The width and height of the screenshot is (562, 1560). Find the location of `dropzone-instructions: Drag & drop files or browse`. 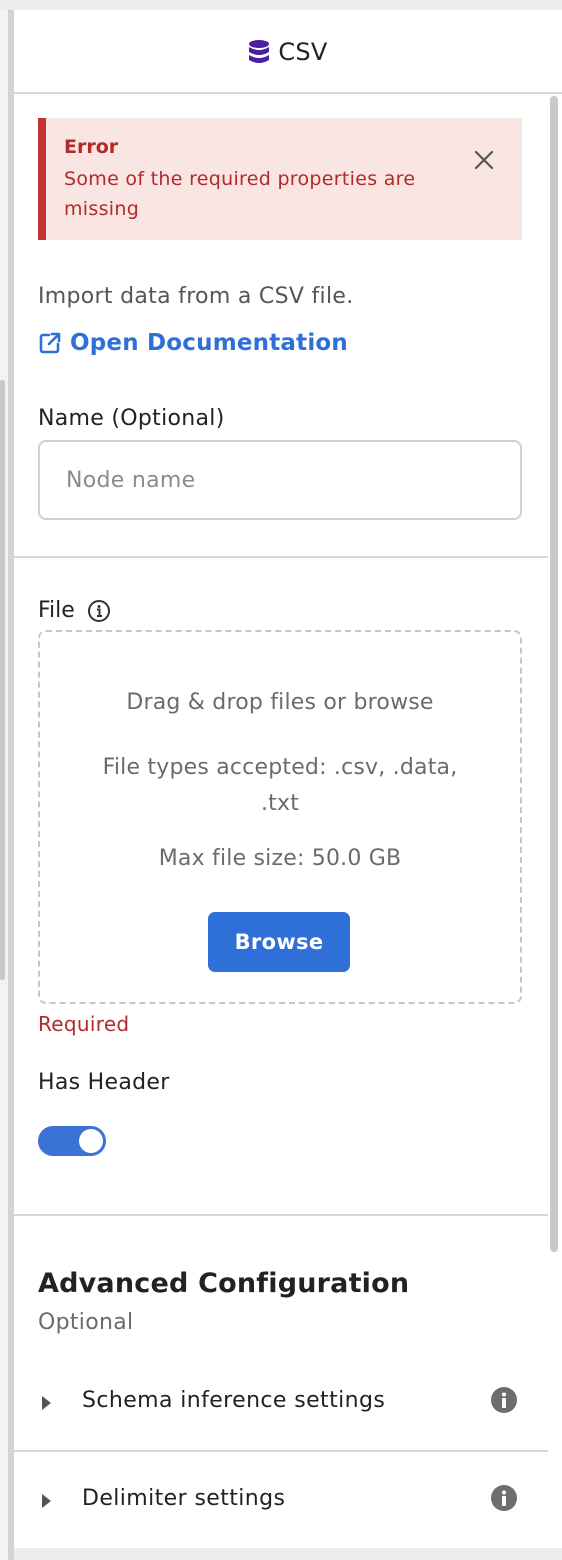

dropzone-instructions: Drag & drop files or browse is located at coordinates (280, 702).